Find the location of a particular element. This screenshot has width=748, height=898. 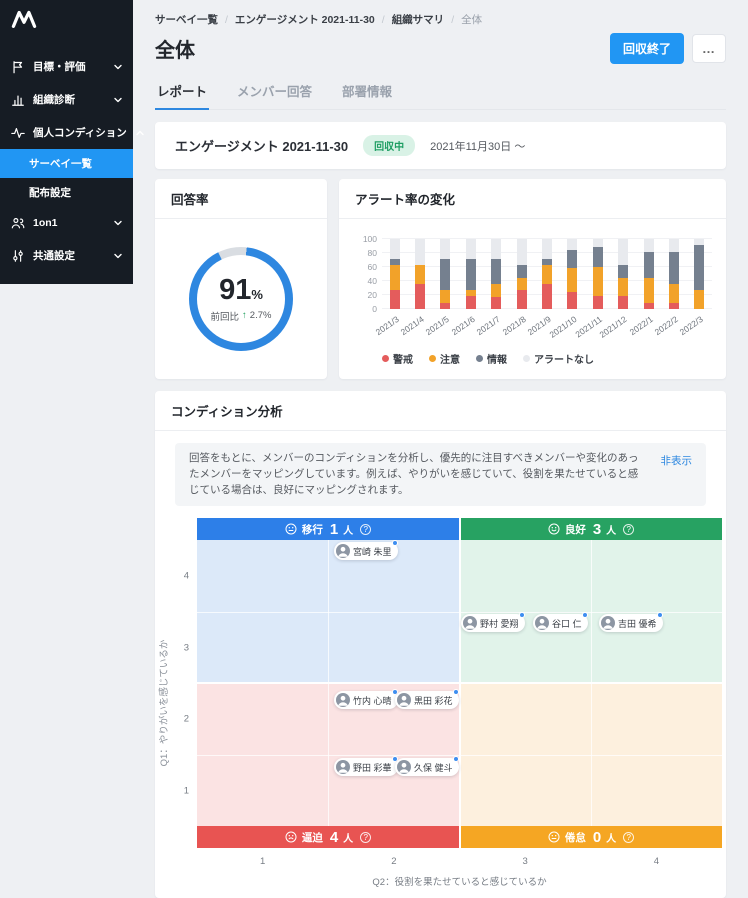

flag-icon is located at coordinates (18, 67).